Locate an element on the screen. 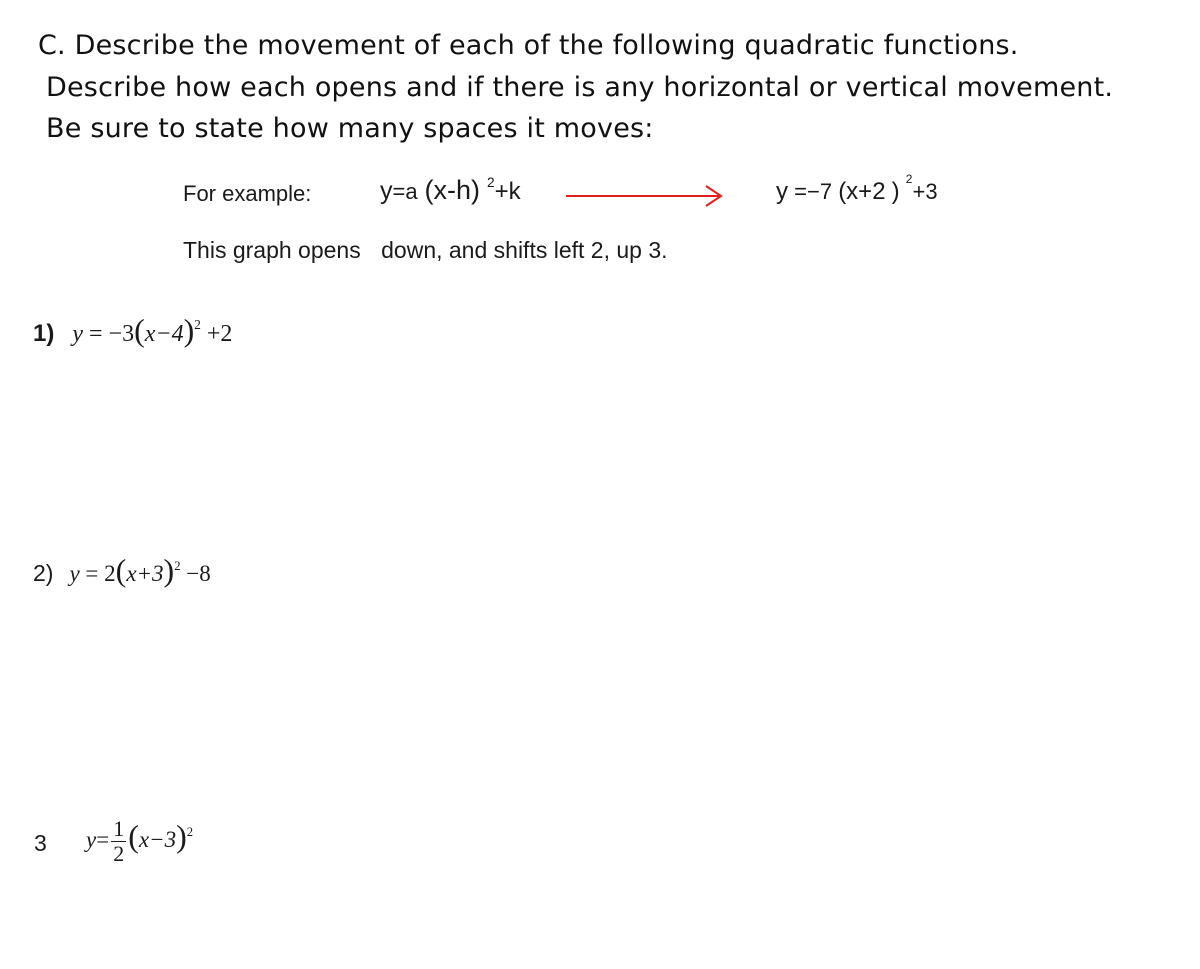 The width and height of the screenshot is (1200, 969). general-form-lhs: y is located at coordinates (386, 191).